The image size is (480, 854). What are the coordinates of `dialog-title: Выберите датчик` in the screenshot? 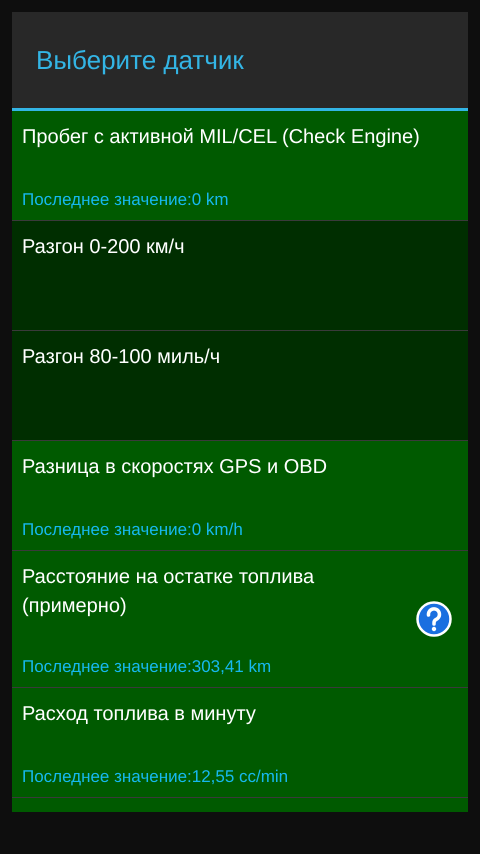 It's located at (140, 60).